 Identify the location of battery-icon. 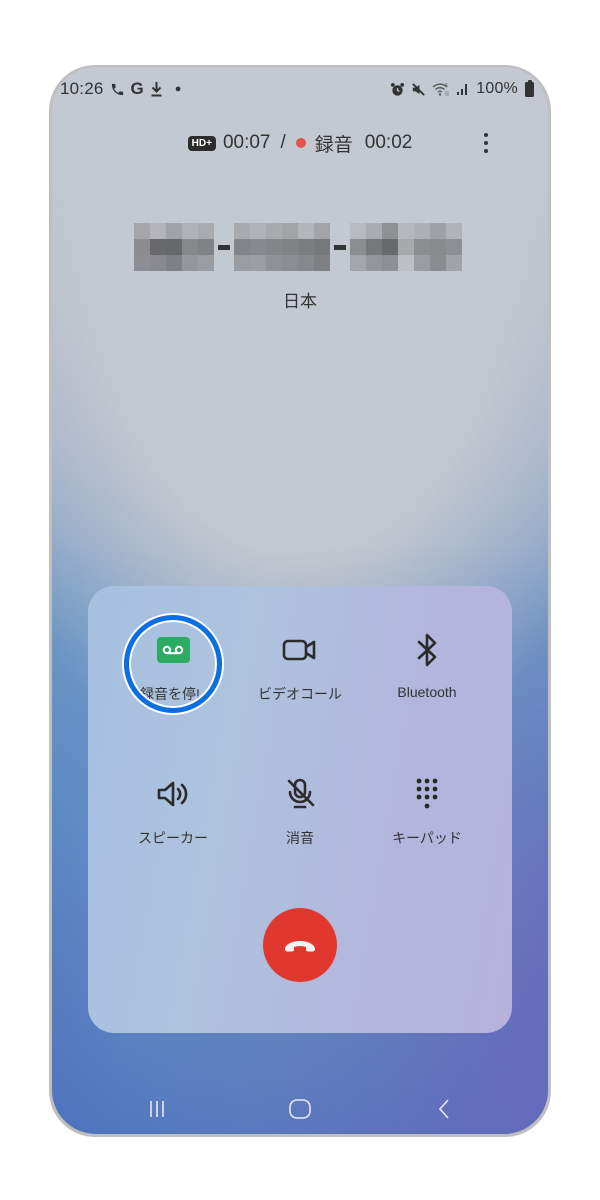
(529, 88).